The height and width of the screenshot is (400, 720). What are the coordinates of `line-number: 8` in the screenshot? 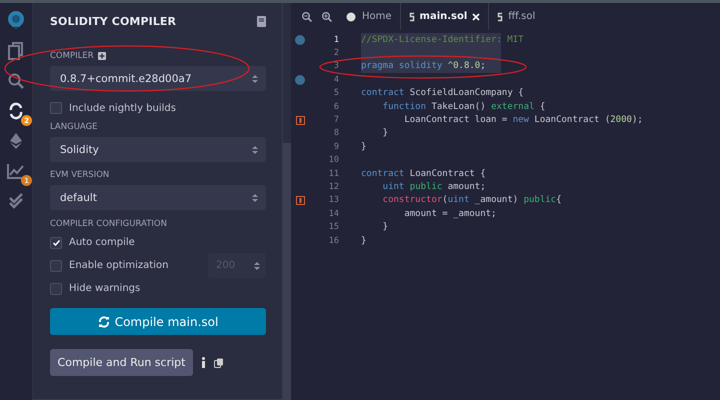 It's located at (335, 133).